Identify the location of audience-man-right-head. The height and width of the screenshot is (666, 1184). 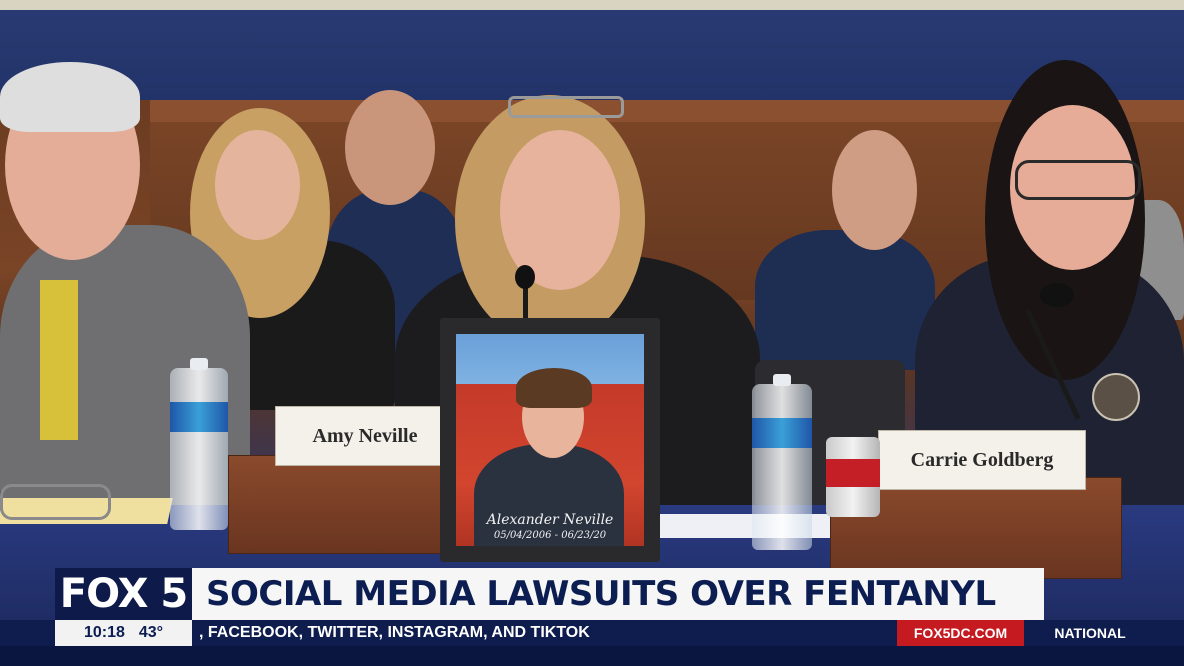
(874, 190).